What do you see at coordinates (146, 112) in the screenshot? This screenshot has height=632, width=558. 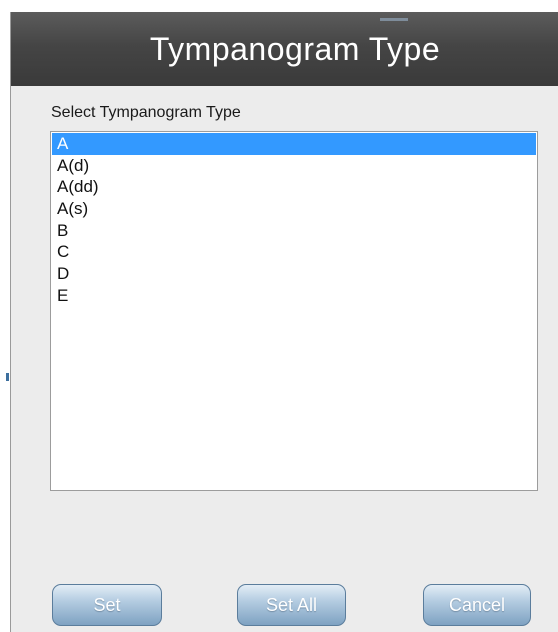 I see `list-label: Select Tympanogram Type` at bounding box center [146, 112].